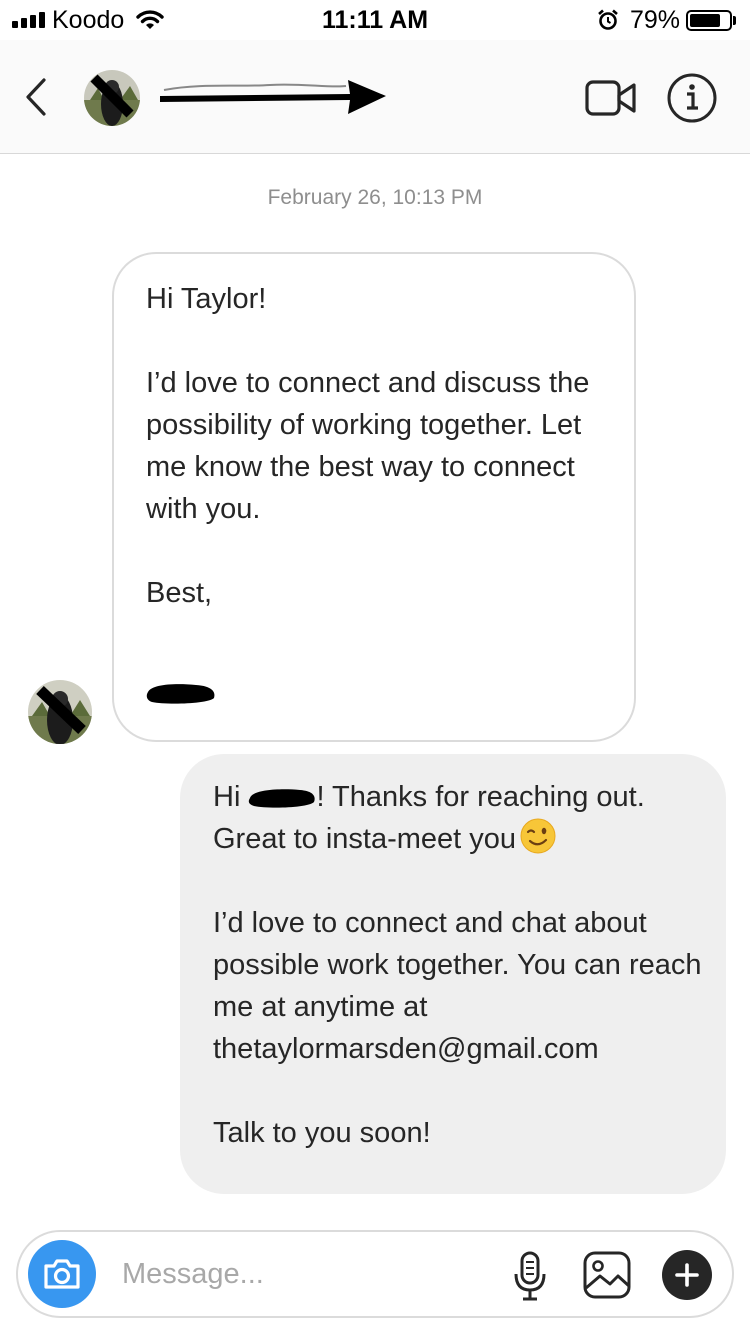 This screenshot has height=1334, width=750. What do you see at coordinates (608, 19) in the screenshot?
I see `alarm-icon` at bounding box center [608, 19].